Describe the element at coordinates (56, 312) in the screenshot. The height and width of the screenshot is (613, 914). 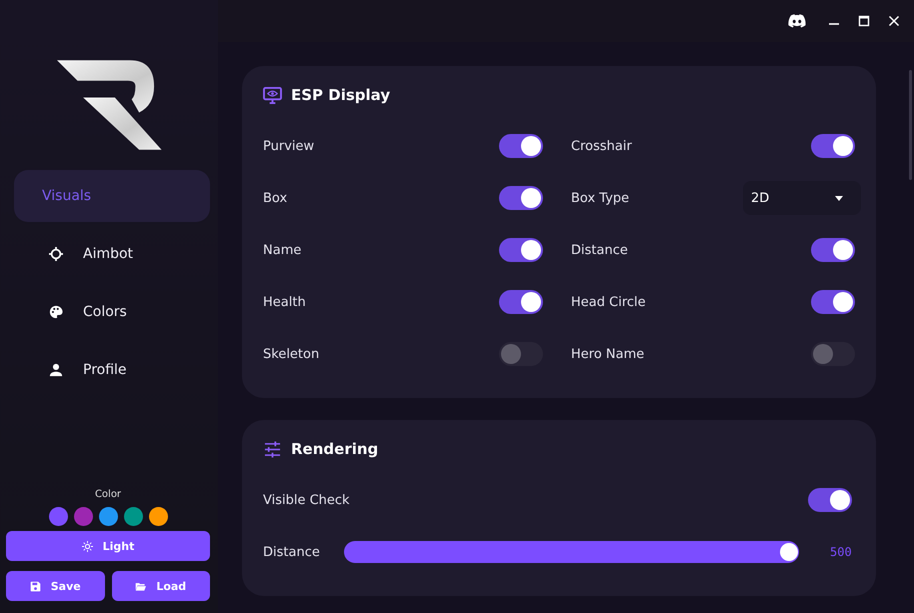
I see `palette-icon` at that location.